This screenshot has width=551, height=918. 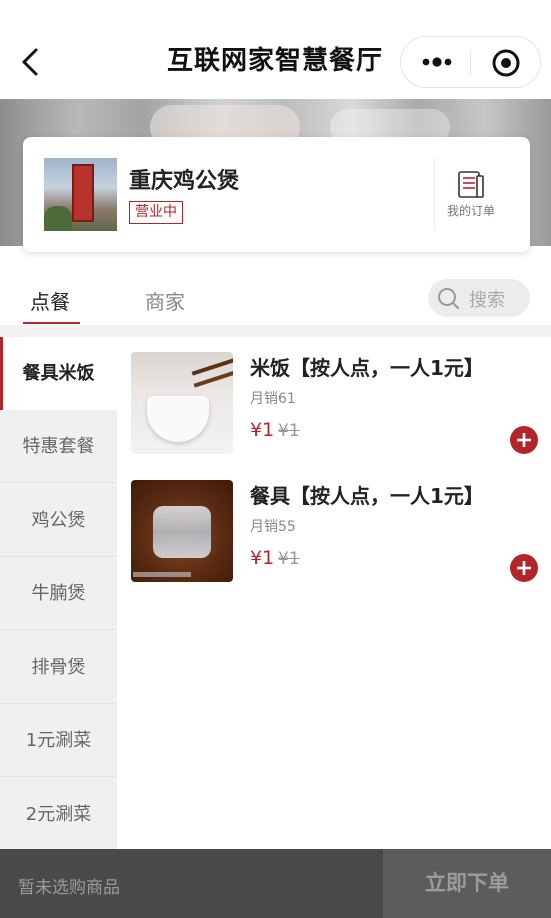 I want to click on tab-order: 点餐, so click(x=50, y=300).